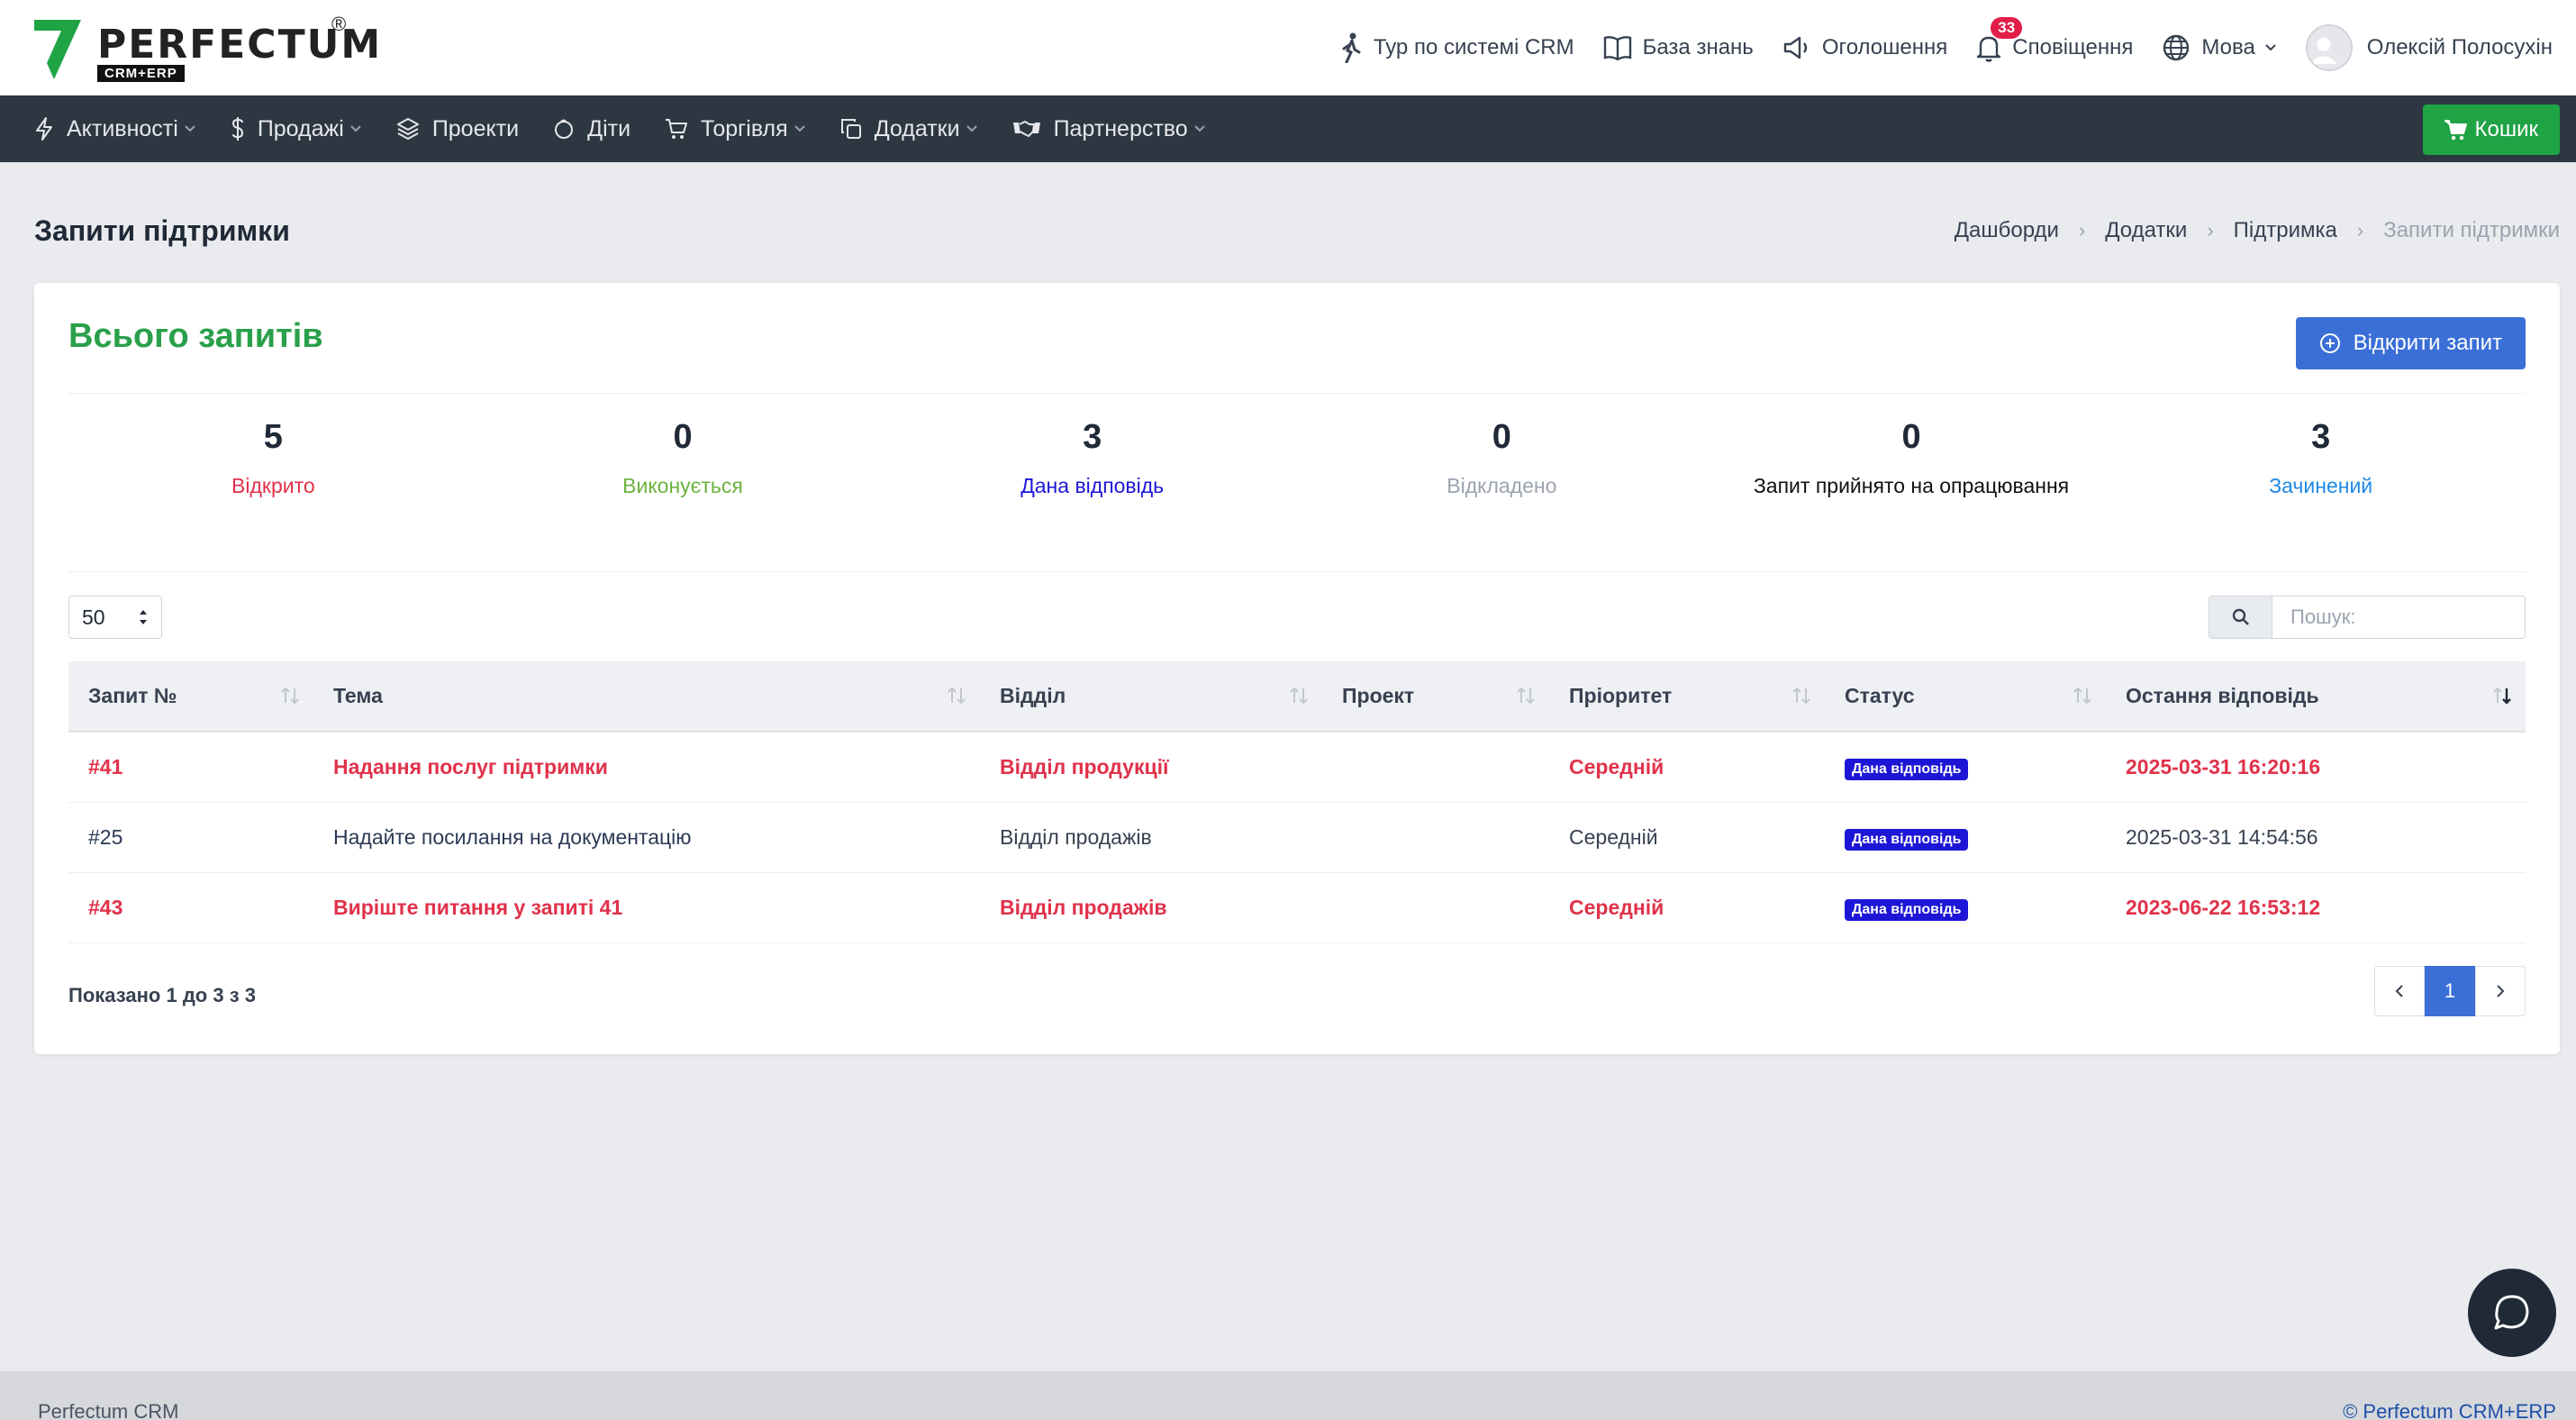 The height and width of the screenshot is (1420, 2576). What do you see at coordinates (457, 129) in the screenshot?
I see `nav-projects: Проекти` at bounding box center [457, 129].